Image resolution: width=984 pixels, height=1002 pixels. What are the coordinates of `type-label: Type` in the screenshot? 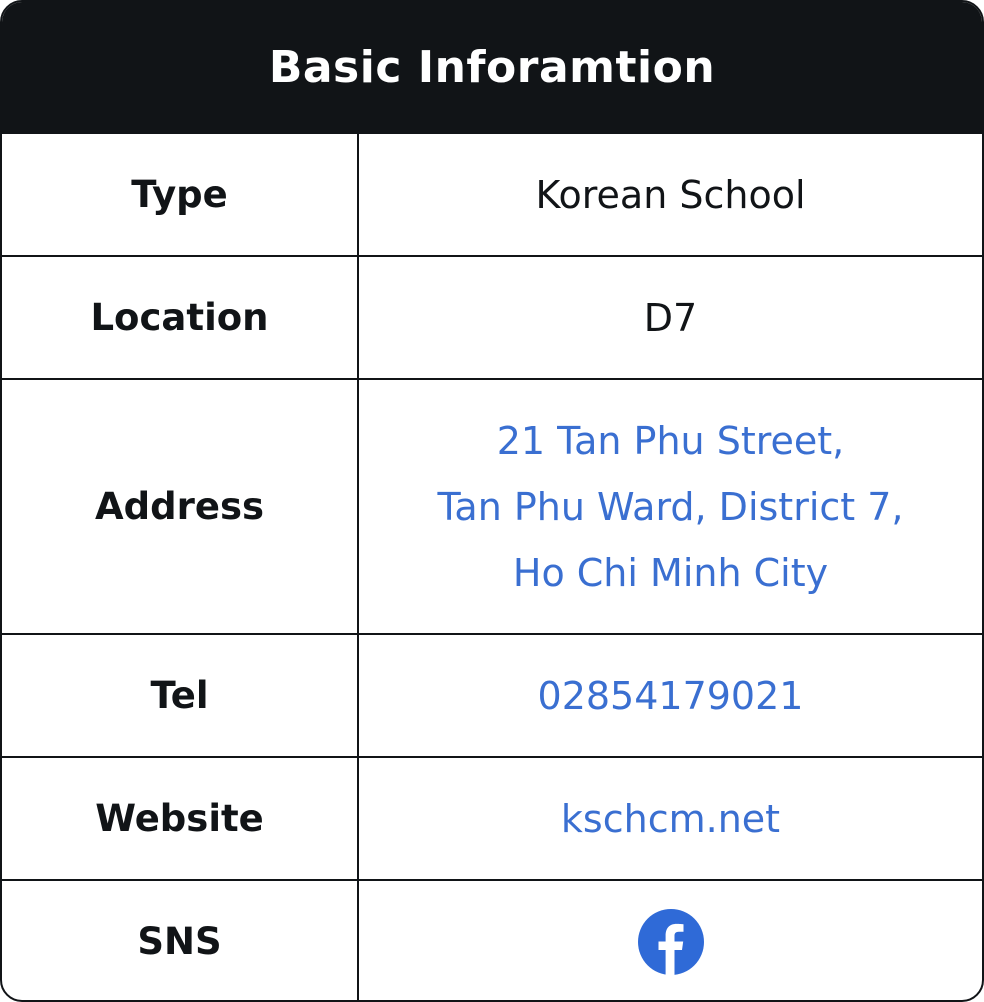 It's located at (180, 194).